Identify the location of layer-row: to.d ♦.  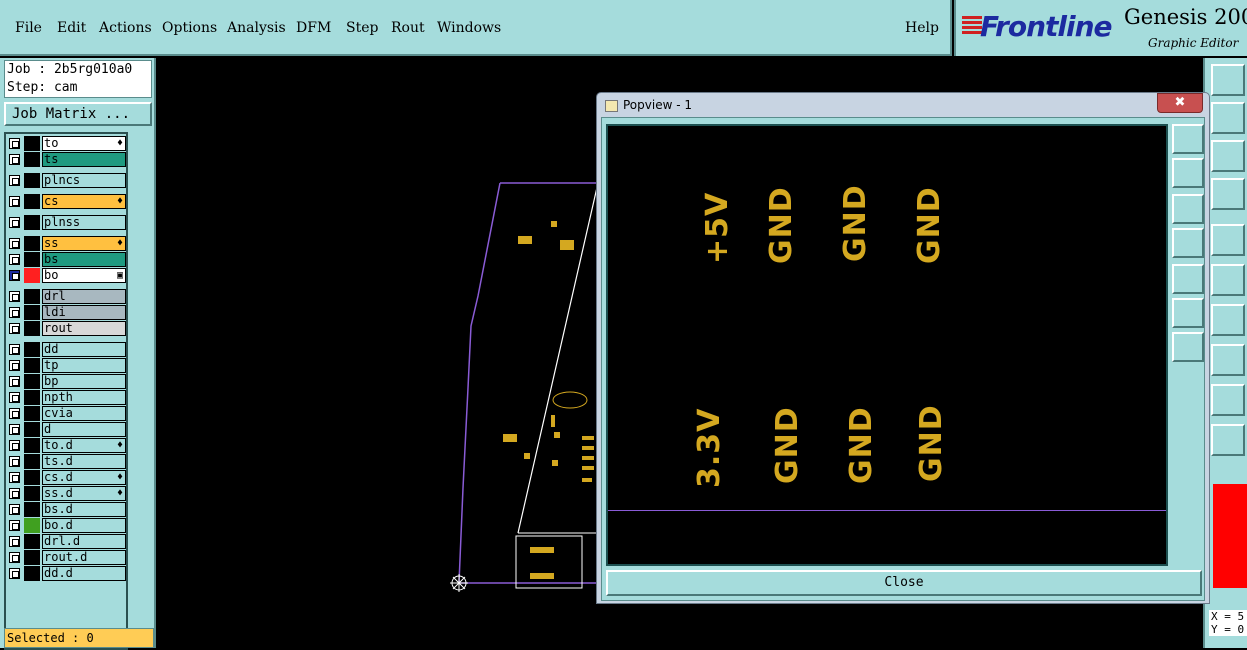
(67, 445).